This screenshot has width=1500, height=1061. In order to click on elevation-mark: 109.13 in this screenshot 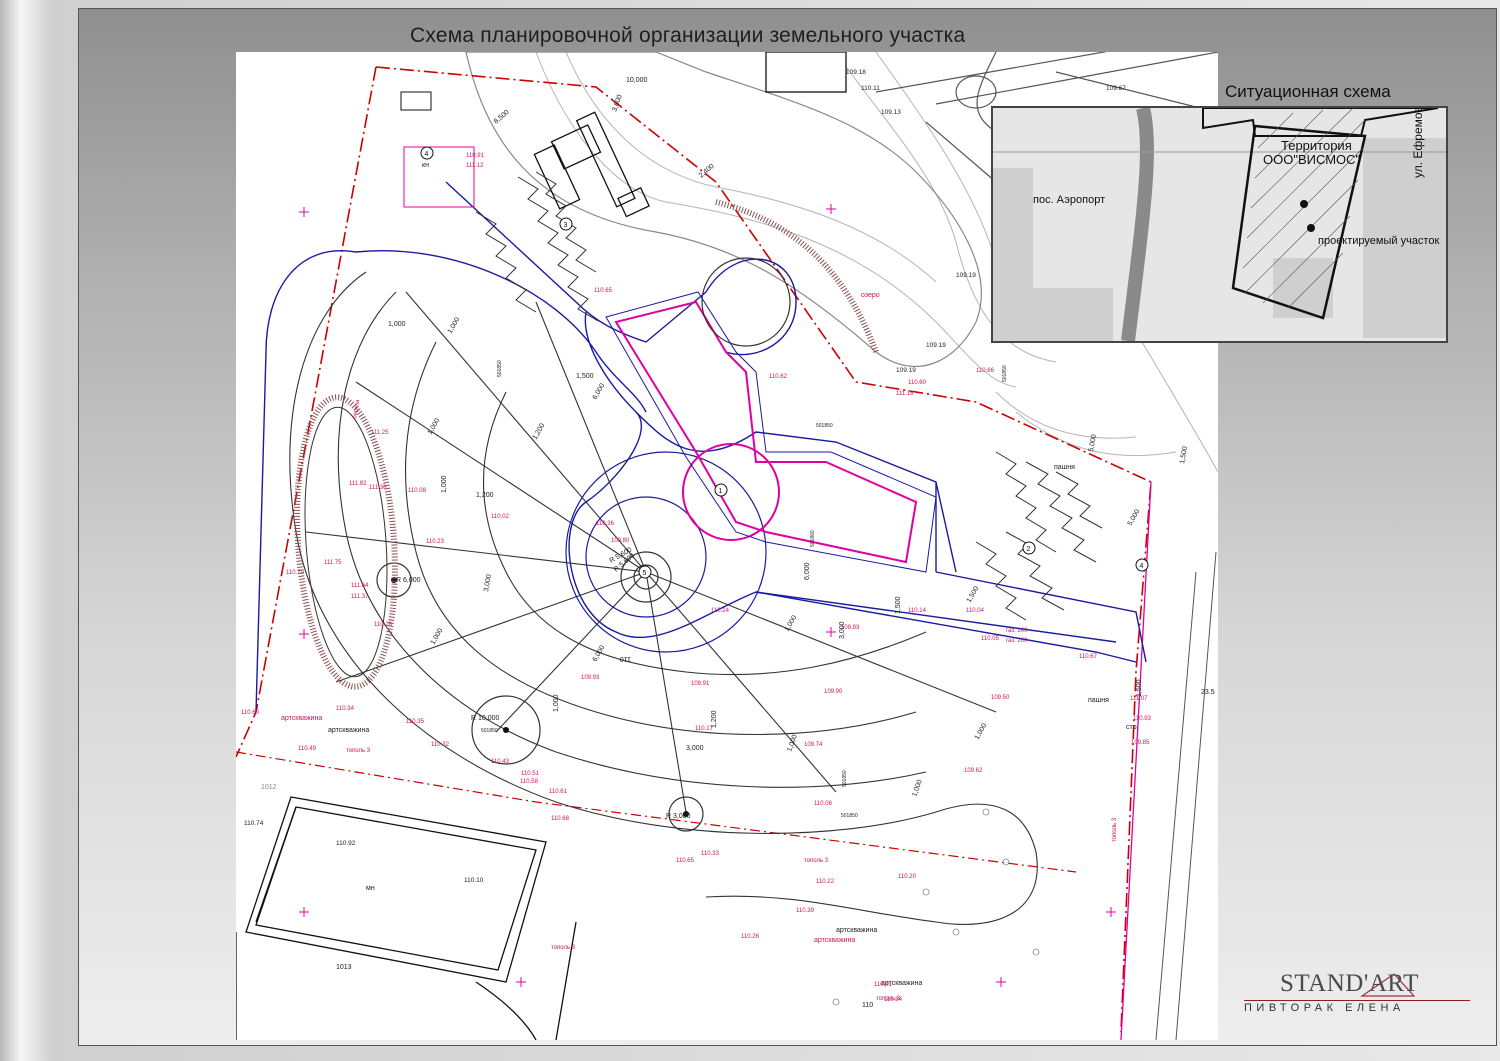, I will do `click(891, 112)`.